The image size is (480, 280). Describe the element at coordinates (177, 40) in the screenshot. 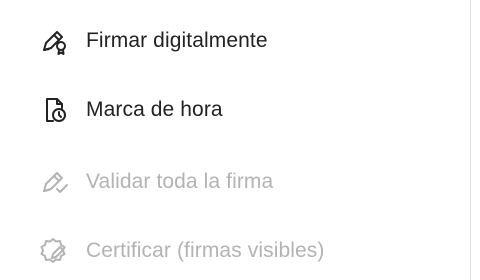

I see `menu-item-label: Firmar digitalmente` at that location.